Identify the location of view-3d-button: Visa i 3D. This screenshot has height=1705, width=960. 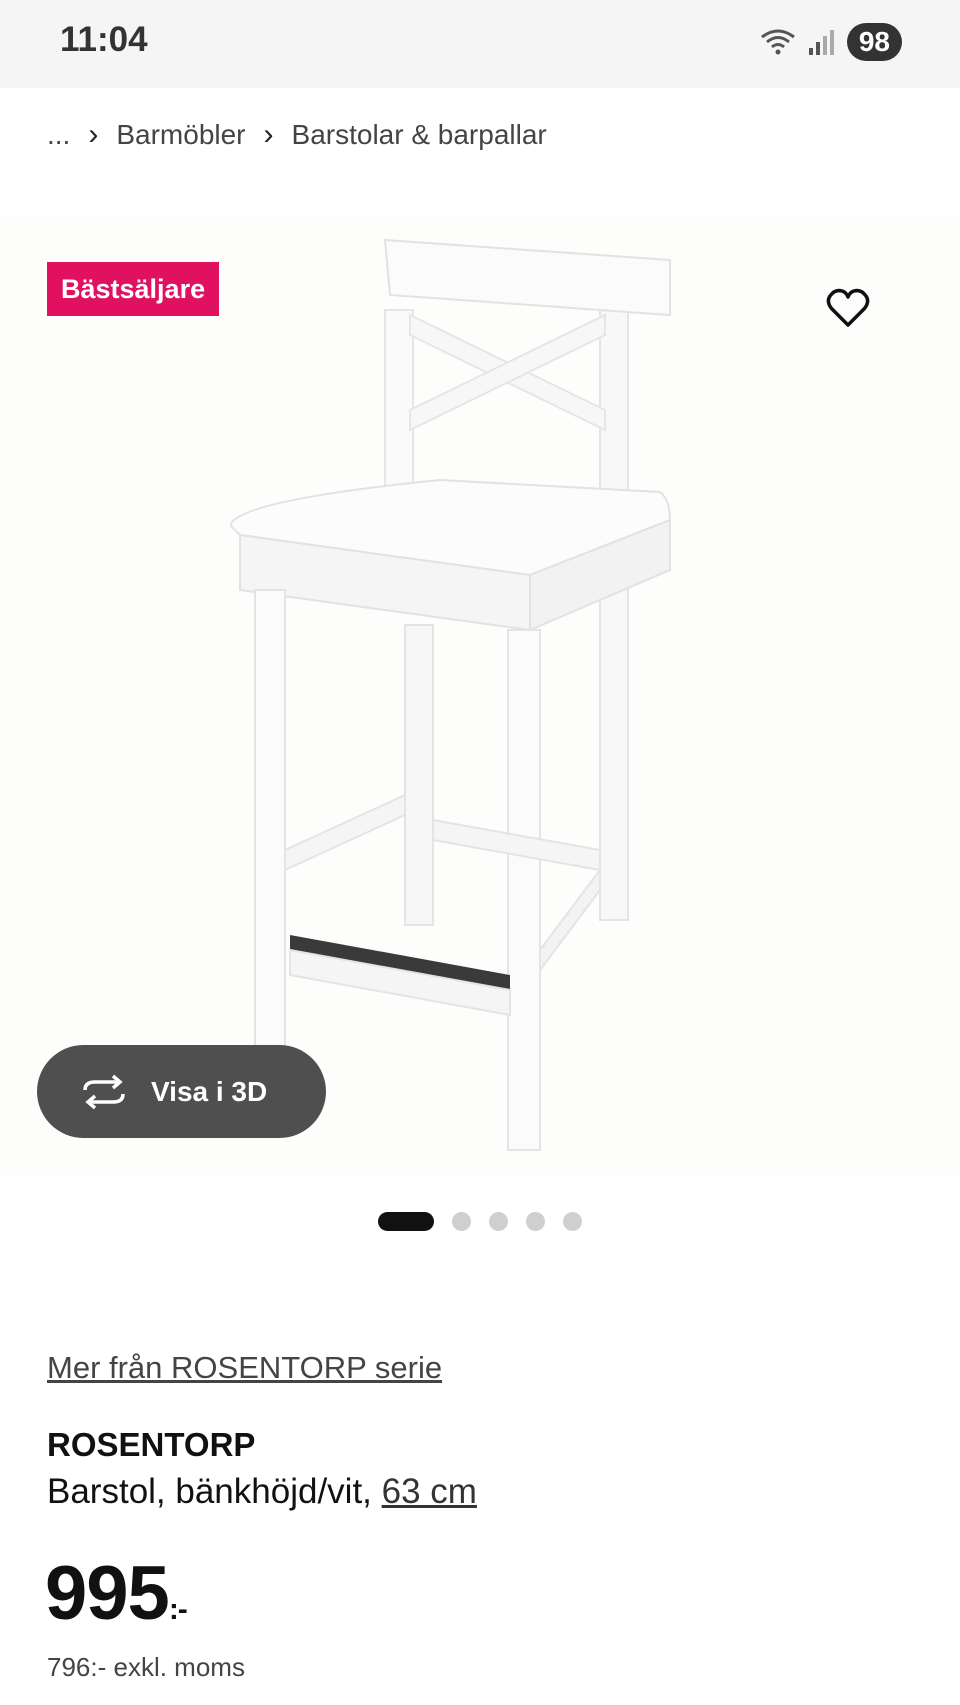
(181, 1091).